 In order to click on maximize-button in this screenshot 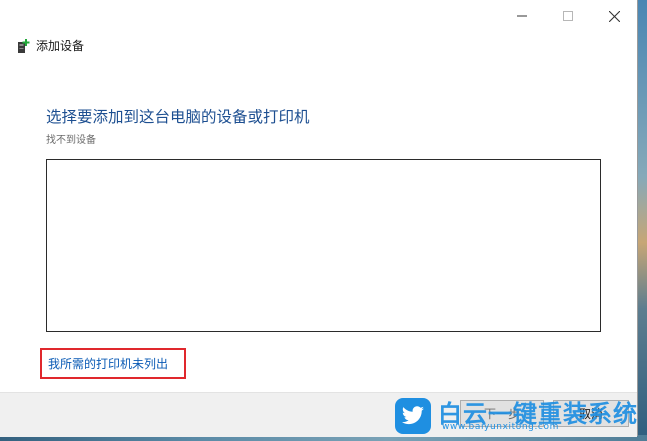, I will do `click(568, 16)`.